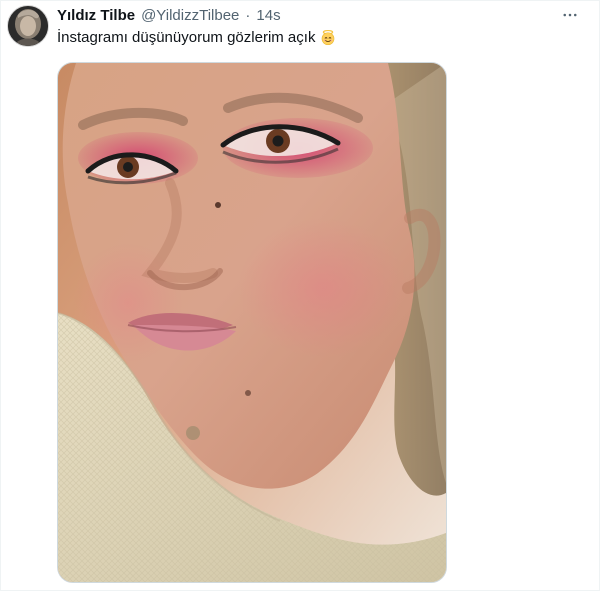  What do you see at coordinates (96, 16) in the screenshot?
I see `display-name: Yıldız Tilbe` at bounding box center [96, 16].